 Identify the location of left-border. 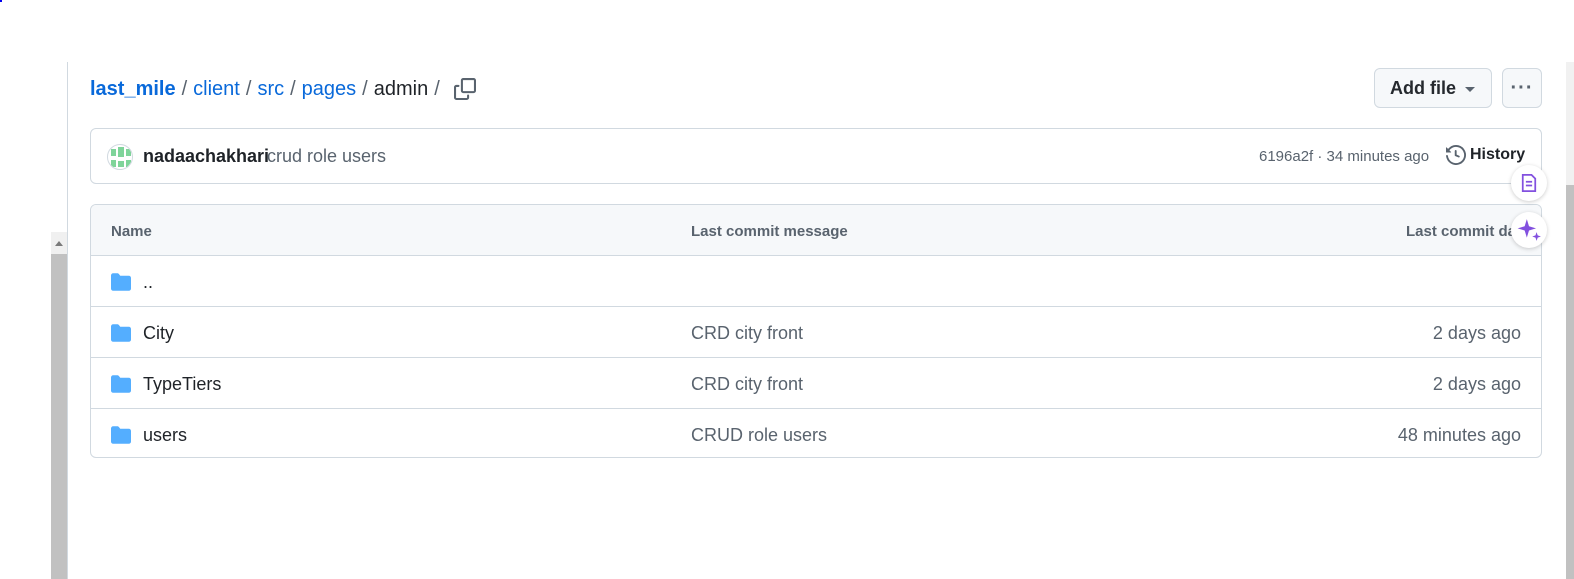
(67, 320).